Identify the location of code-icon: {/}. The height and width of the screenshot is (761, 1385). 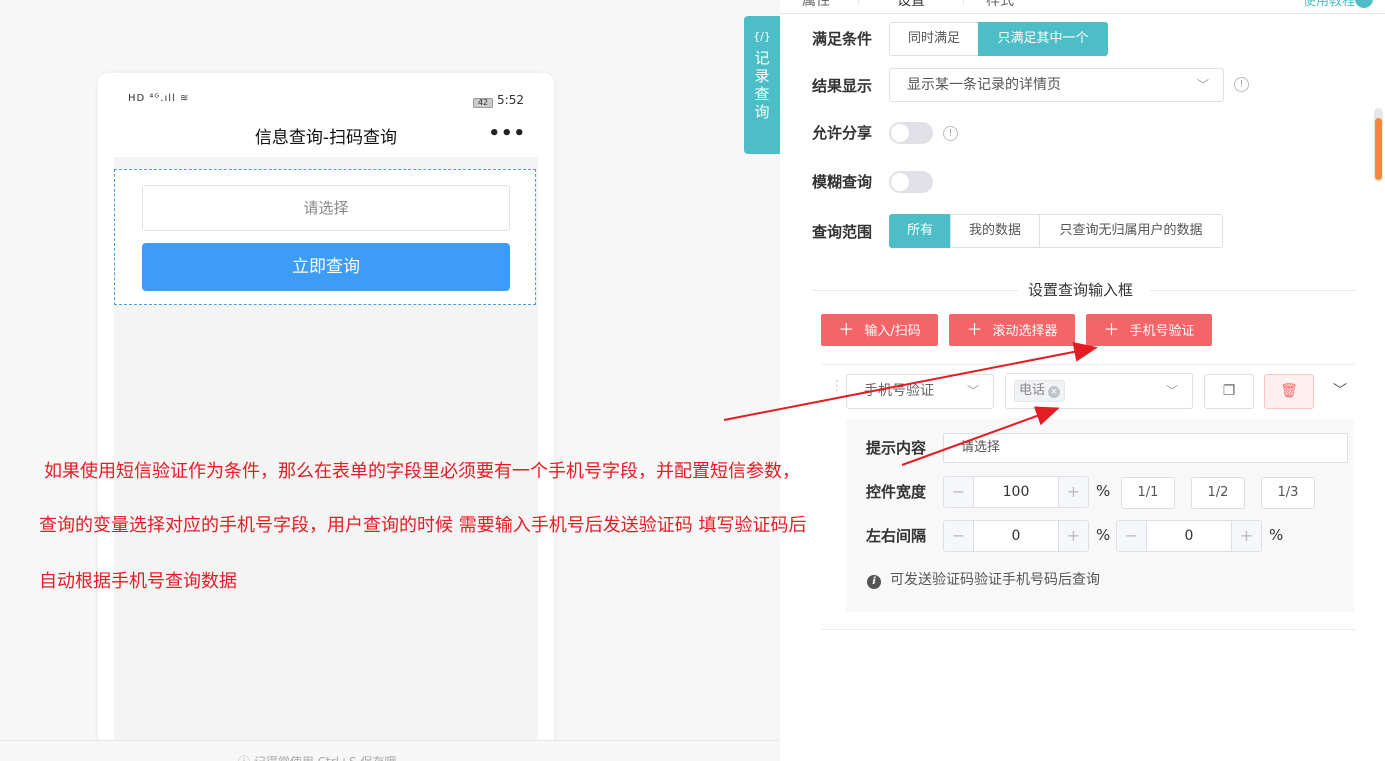
(762, 36).